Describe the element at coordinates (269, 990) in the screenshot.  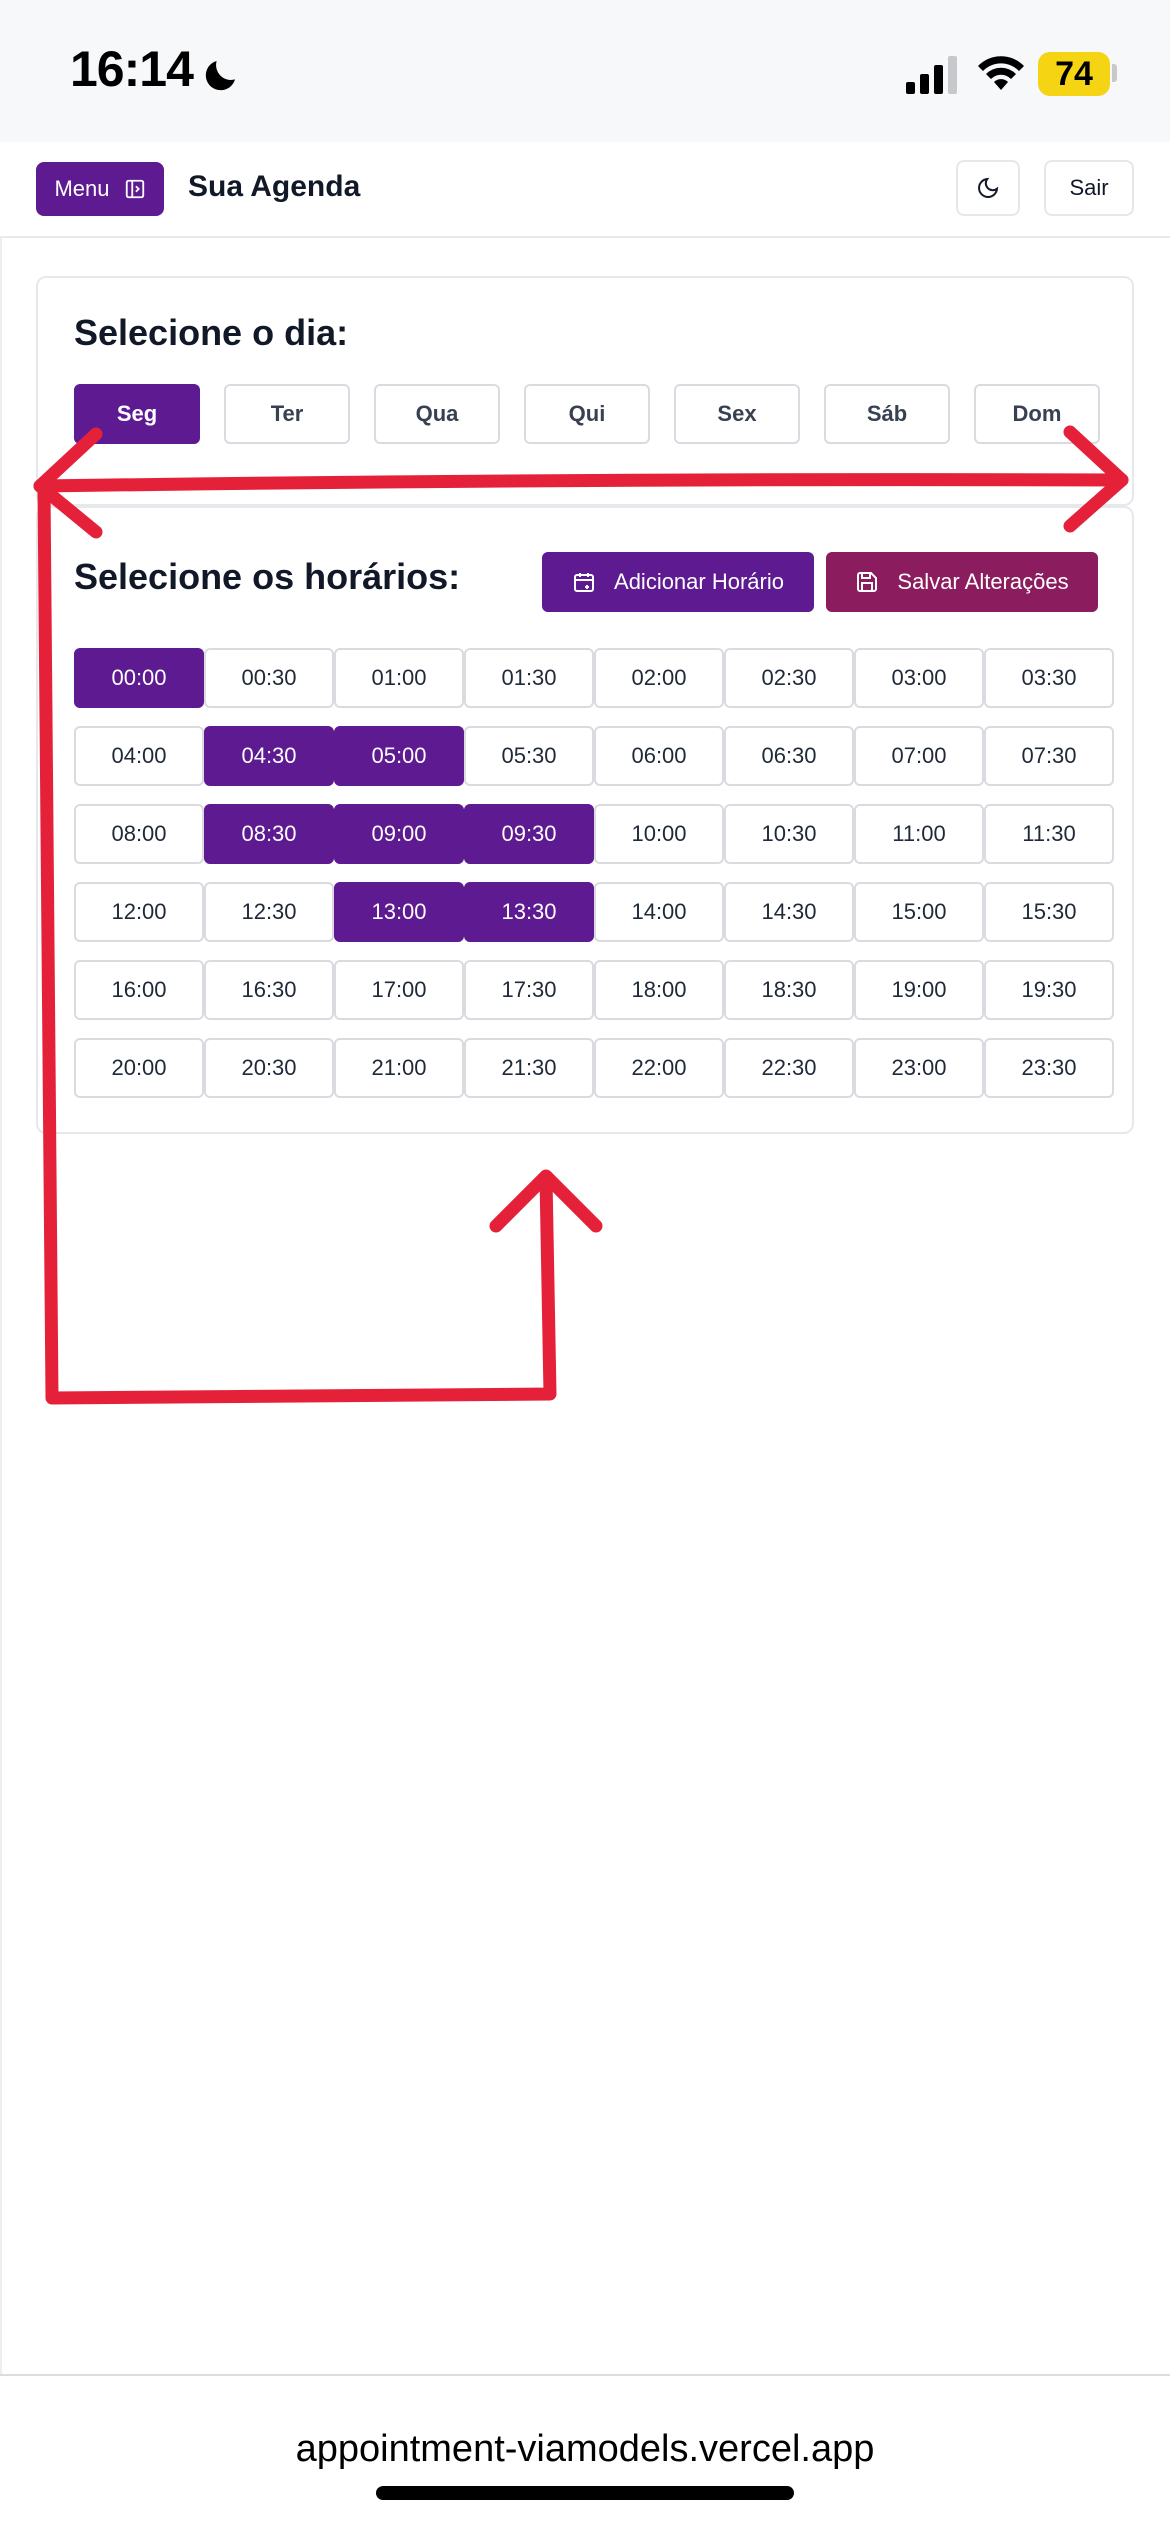
I see `time-slot: 16:30` at that location.